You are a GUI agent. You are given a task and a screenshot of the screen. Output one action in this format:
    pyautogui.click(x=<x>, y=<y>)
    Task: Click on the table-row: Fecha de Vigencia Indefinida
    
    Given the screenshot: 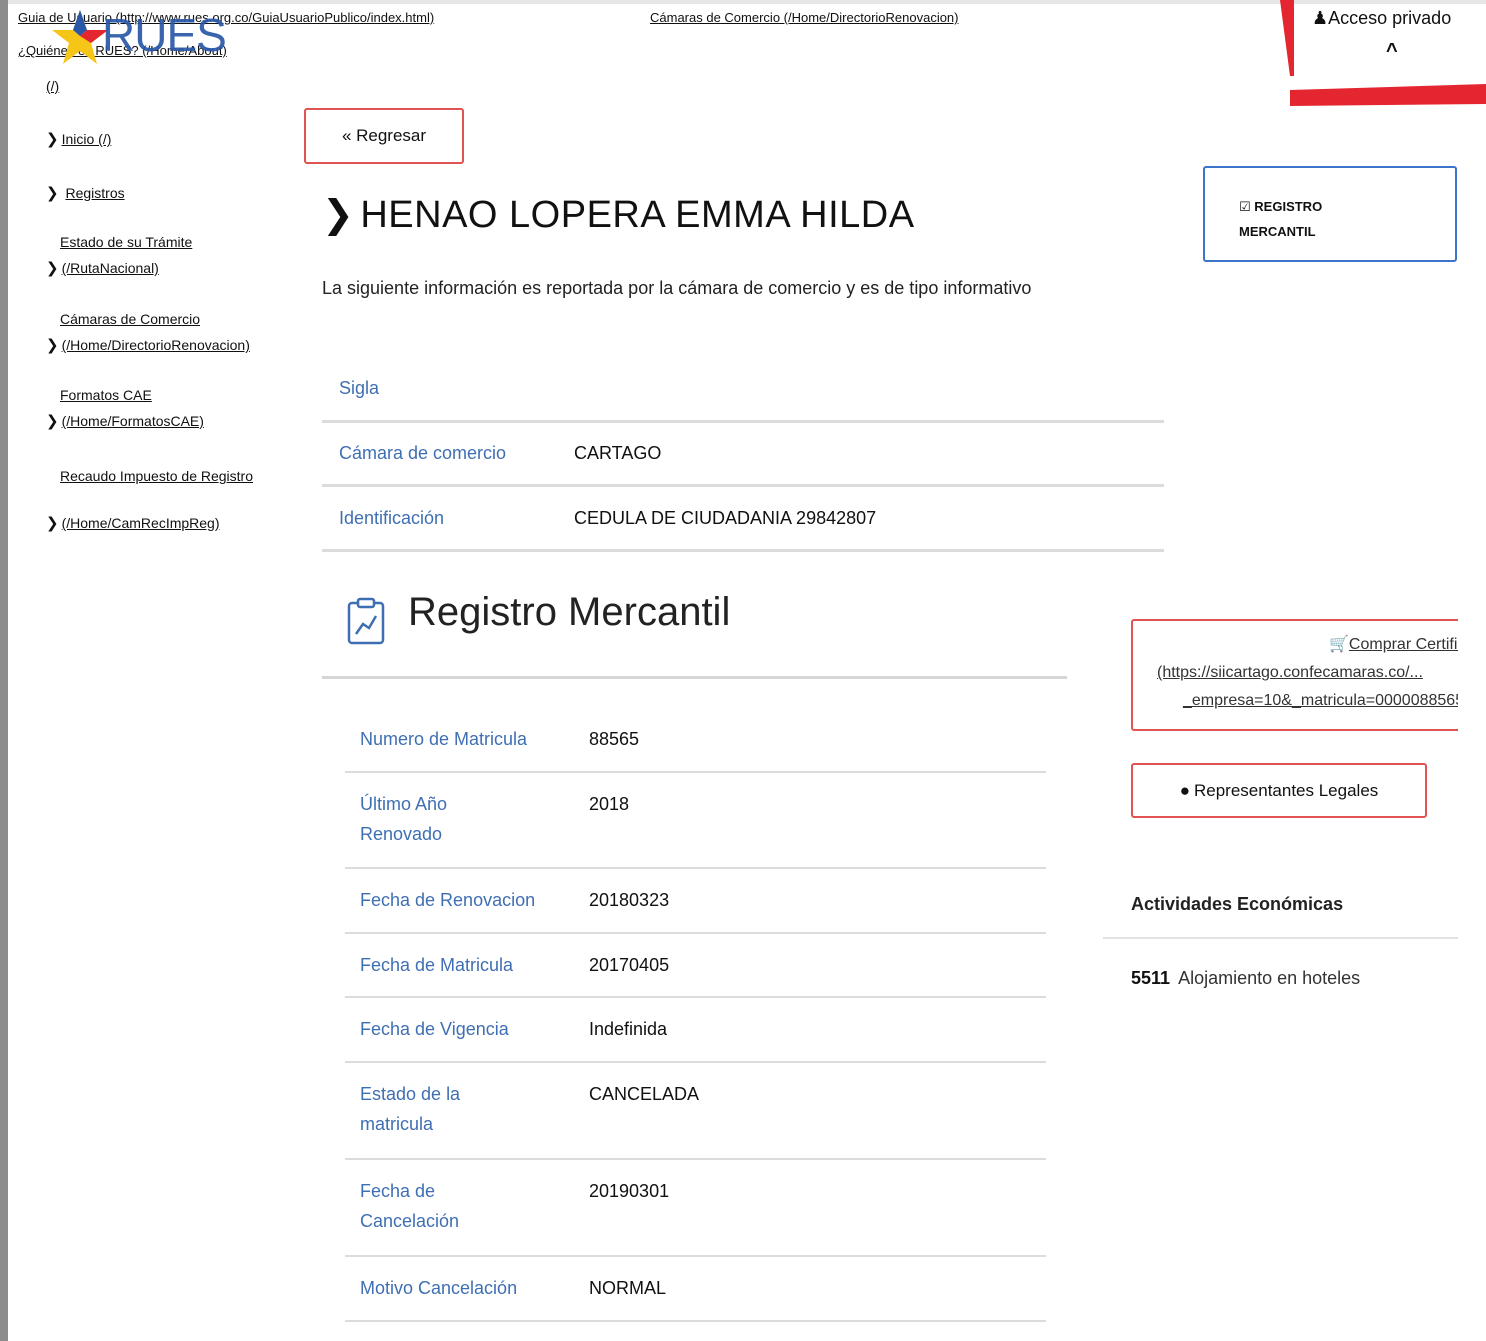 What is the action you would take?
    pyautogui.click(x=695, y=1030)
    